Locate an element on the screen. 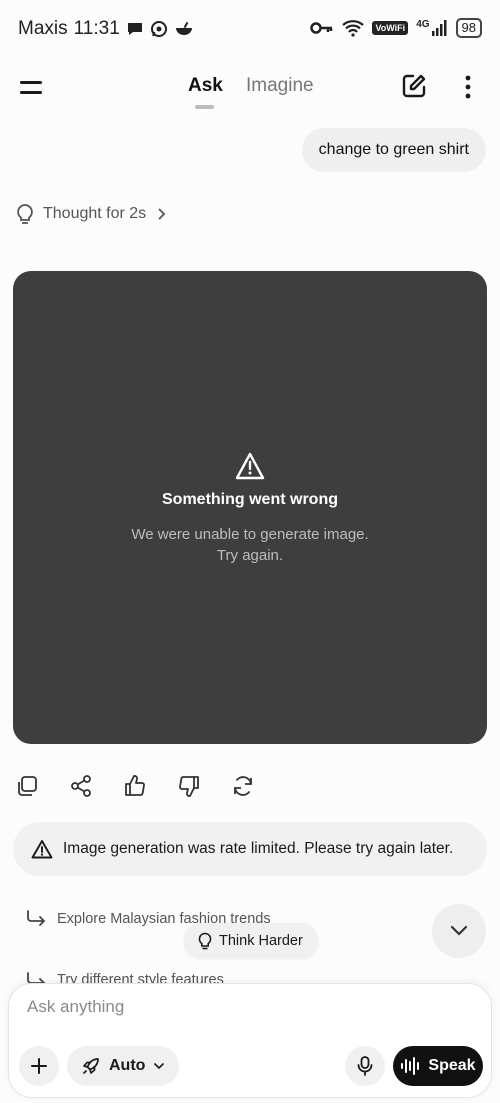 Image resolution: width=500 pixels, height=1103 pixels. key-icon is located at coordinates (321, 28).